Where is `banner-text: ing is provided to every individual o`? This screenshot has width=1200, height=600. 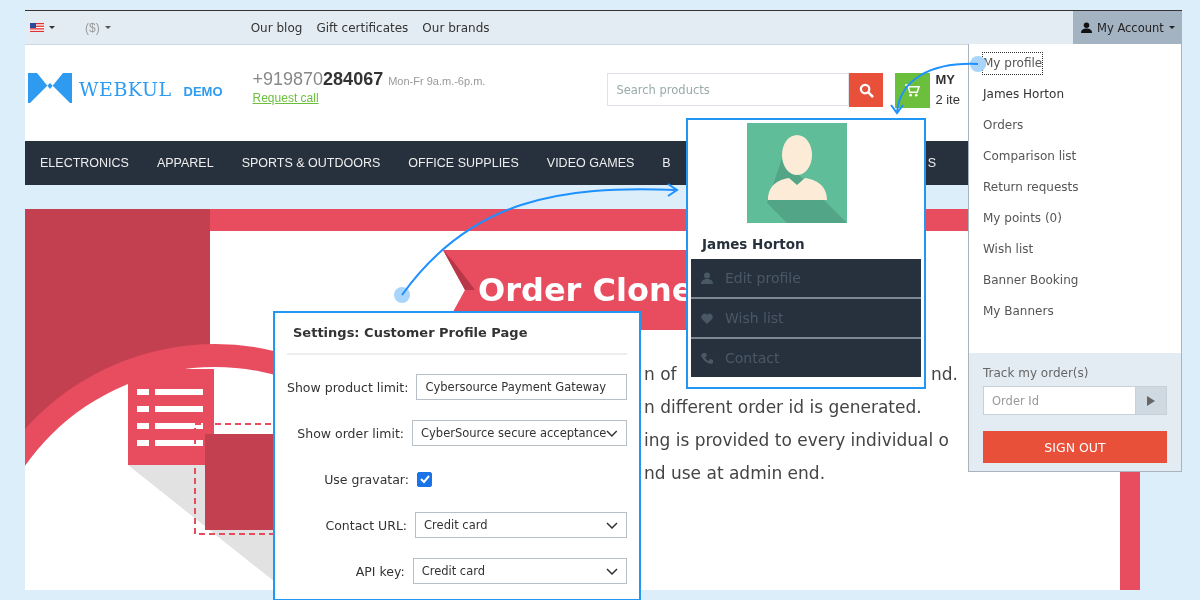 banner-text: ing is provided to every individual o is located at coordinates (796, 440).